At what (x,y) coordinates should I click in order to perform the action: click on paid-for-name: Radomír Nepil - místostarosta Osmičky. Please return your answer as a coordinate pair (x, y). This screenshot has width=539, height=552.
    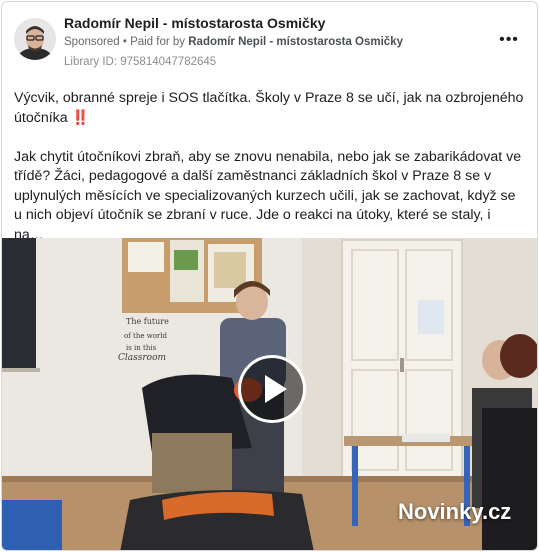
    Looking at the image, I should click on (295, 42).